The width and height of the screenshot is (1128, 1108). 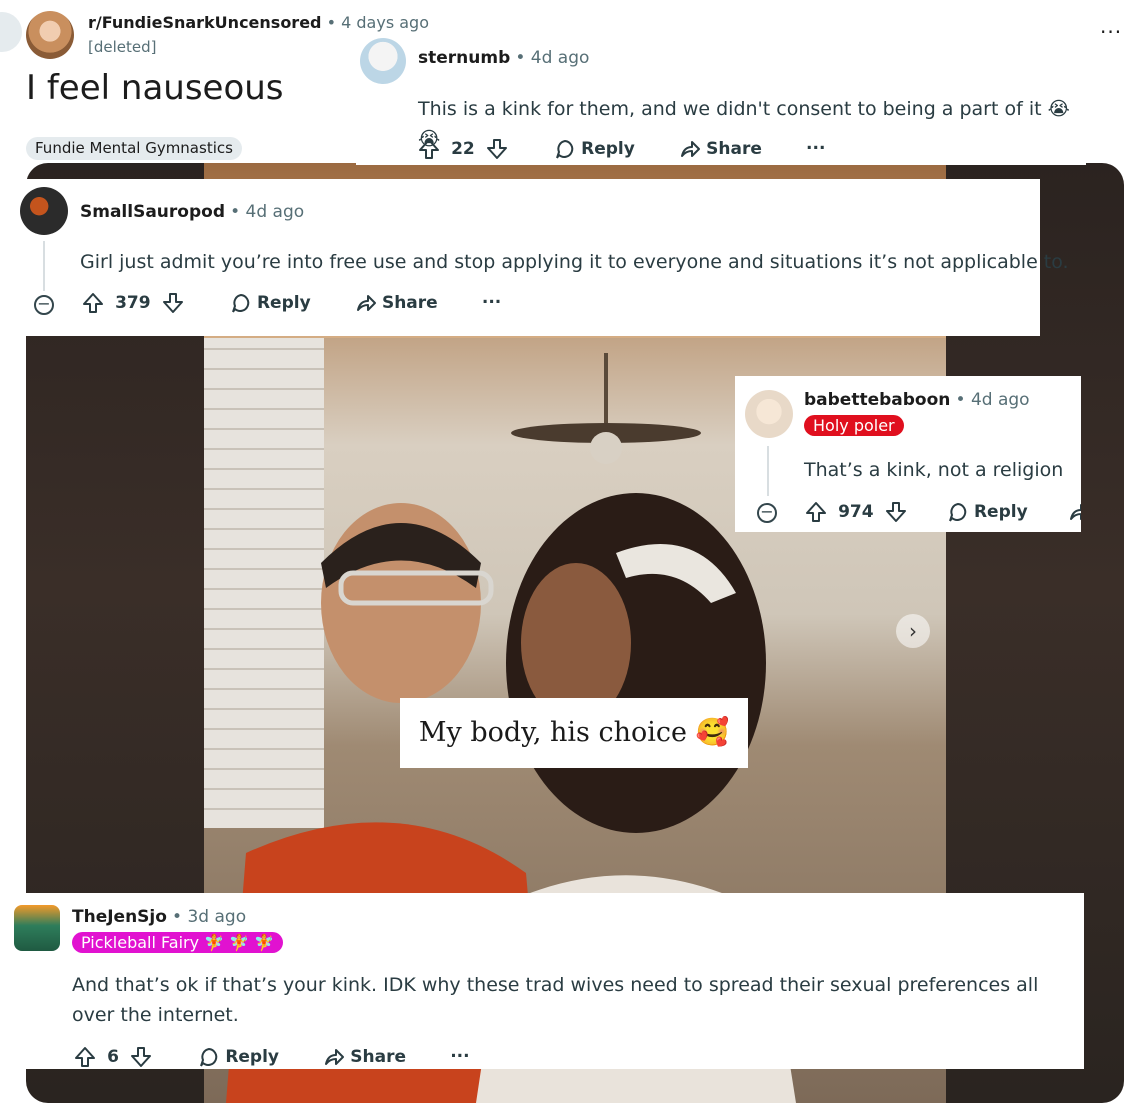 I want to click on next-image-button: ›, so click(x=913, y=631).